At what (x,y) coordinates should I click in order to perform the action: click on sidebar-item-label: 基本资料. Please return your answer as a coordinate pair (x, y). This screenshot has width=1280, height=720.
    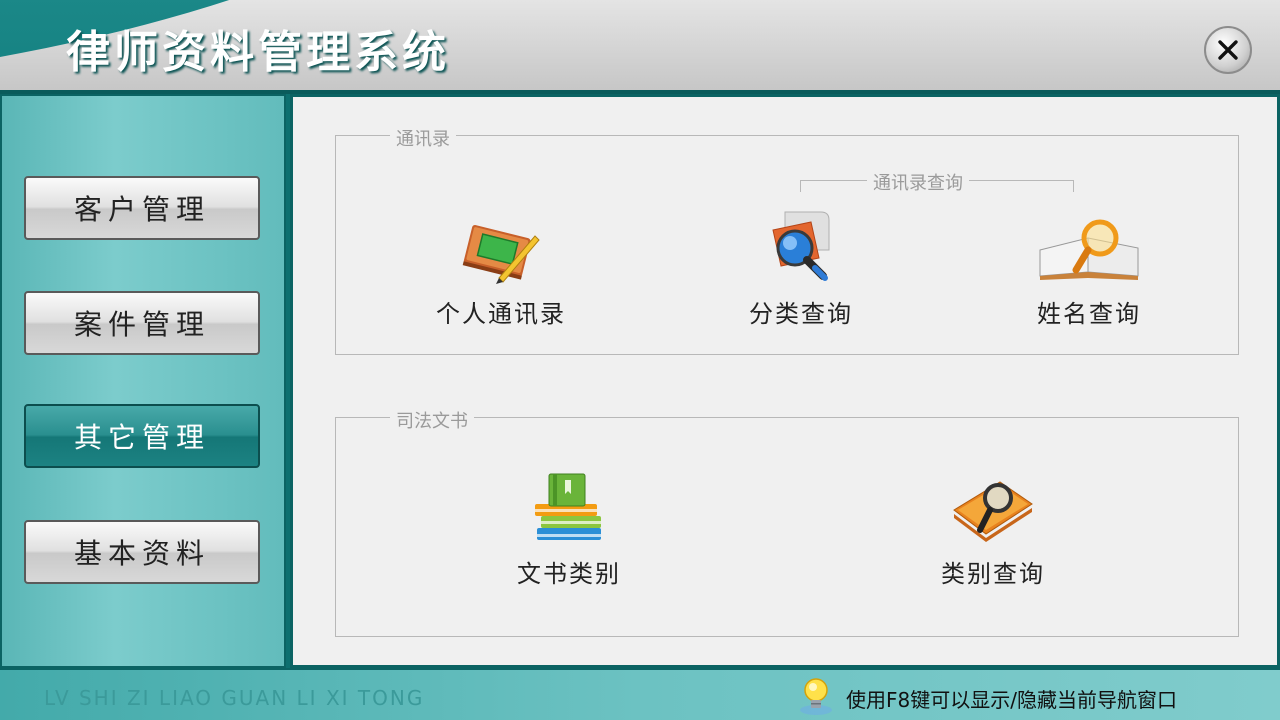
    Looking at the image, I should click on (141, 553).